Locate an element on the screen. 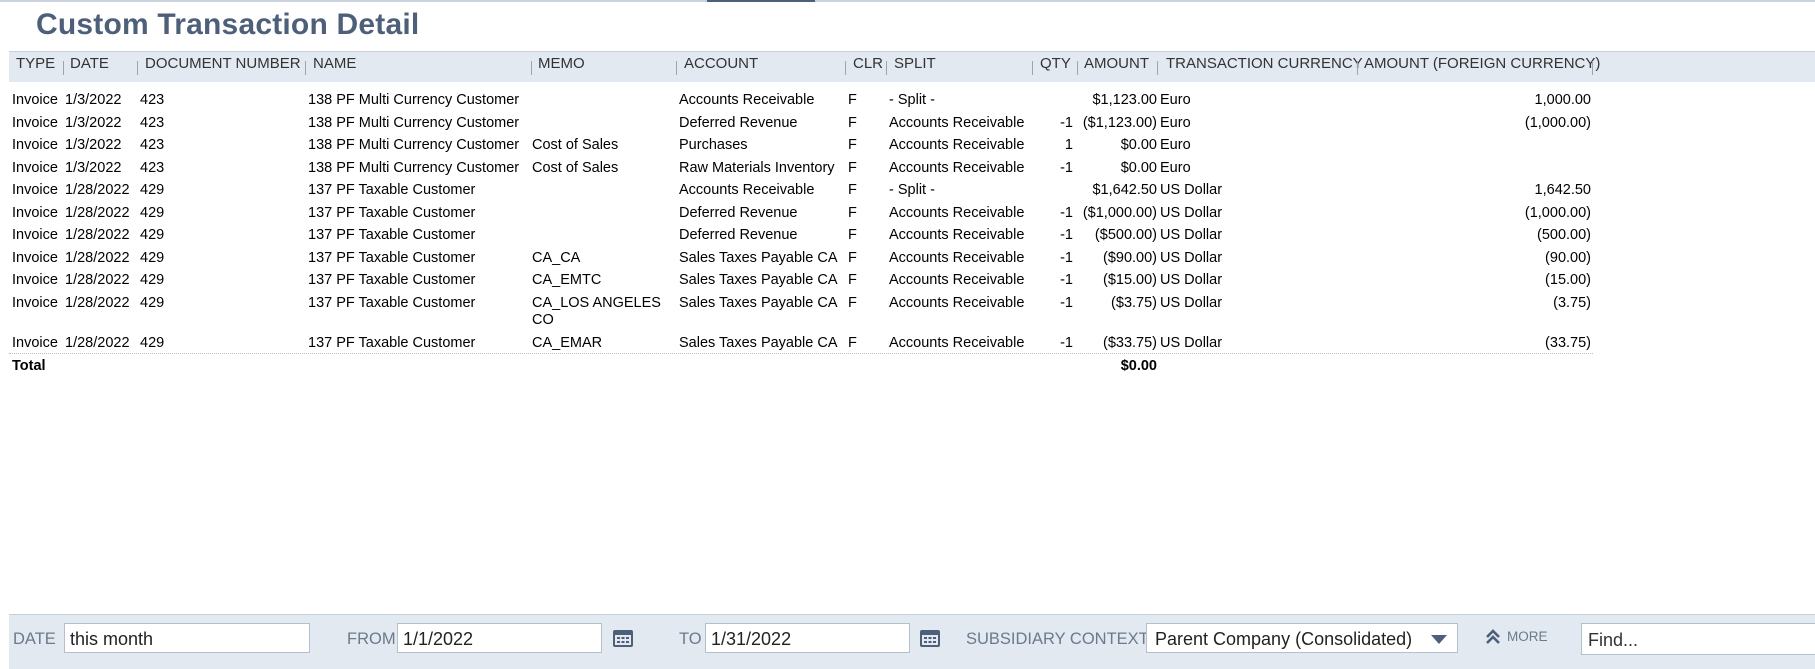 This screenshot has height=669, width=1815. col-header-qty: QTY is located at coordinates (1055, 63).